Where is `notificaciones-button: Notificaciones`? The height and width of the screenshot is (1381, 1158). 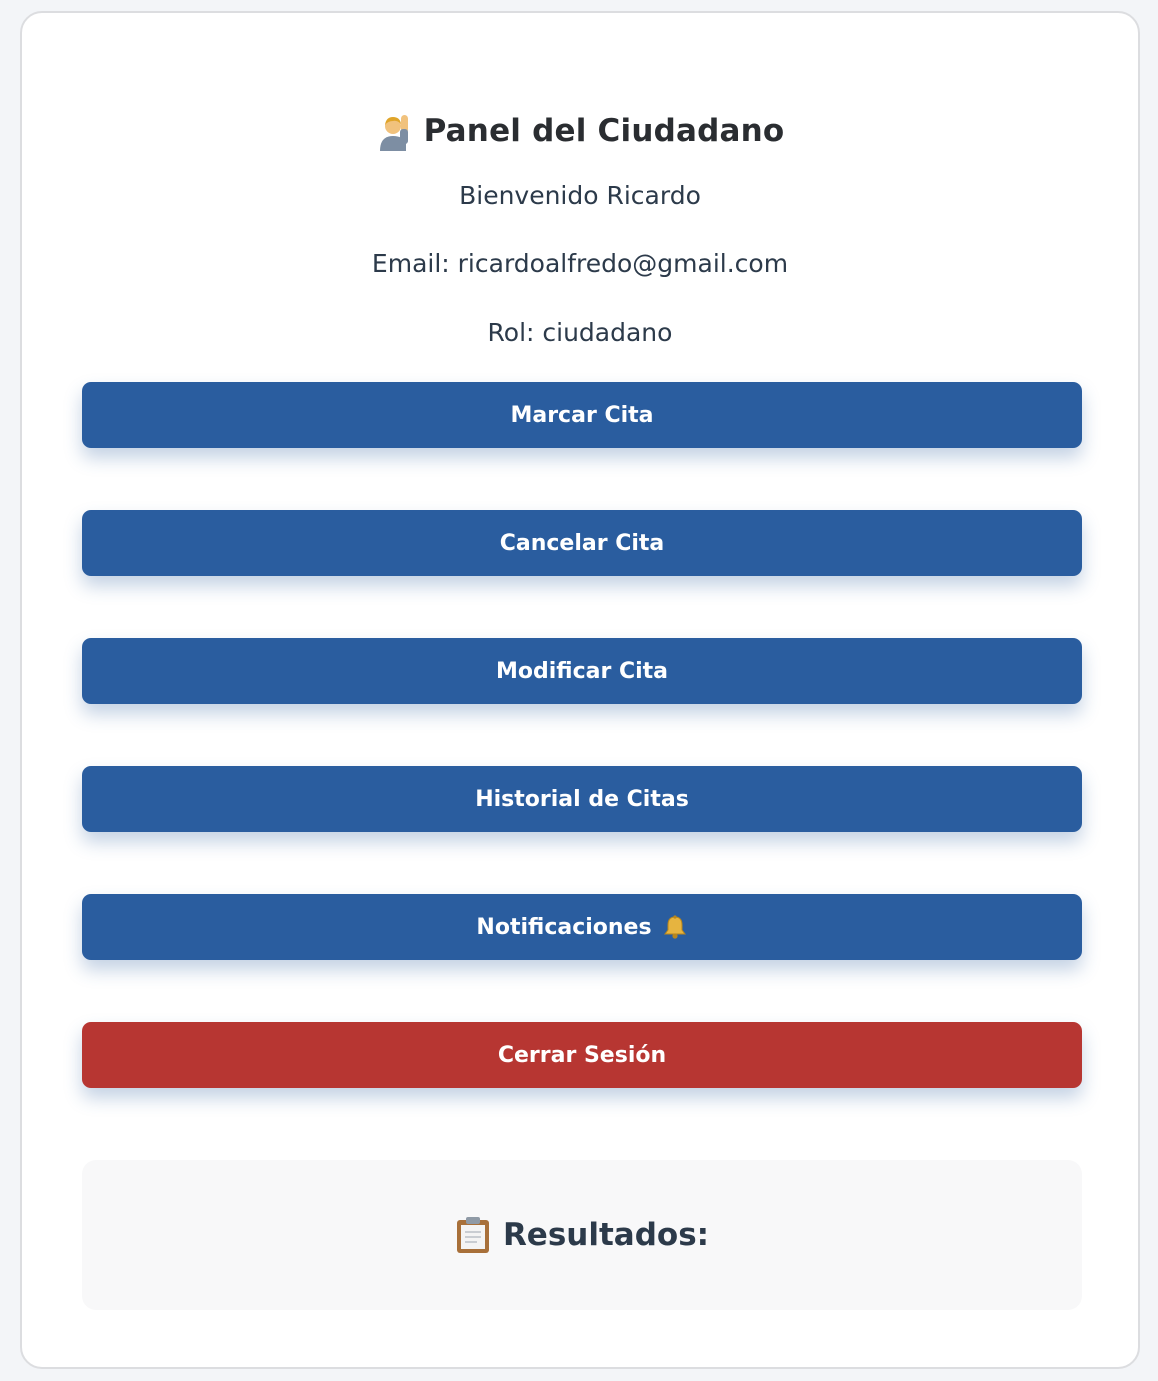 notificaciones-button: Notificaciones is located at coordinates (582, 927).